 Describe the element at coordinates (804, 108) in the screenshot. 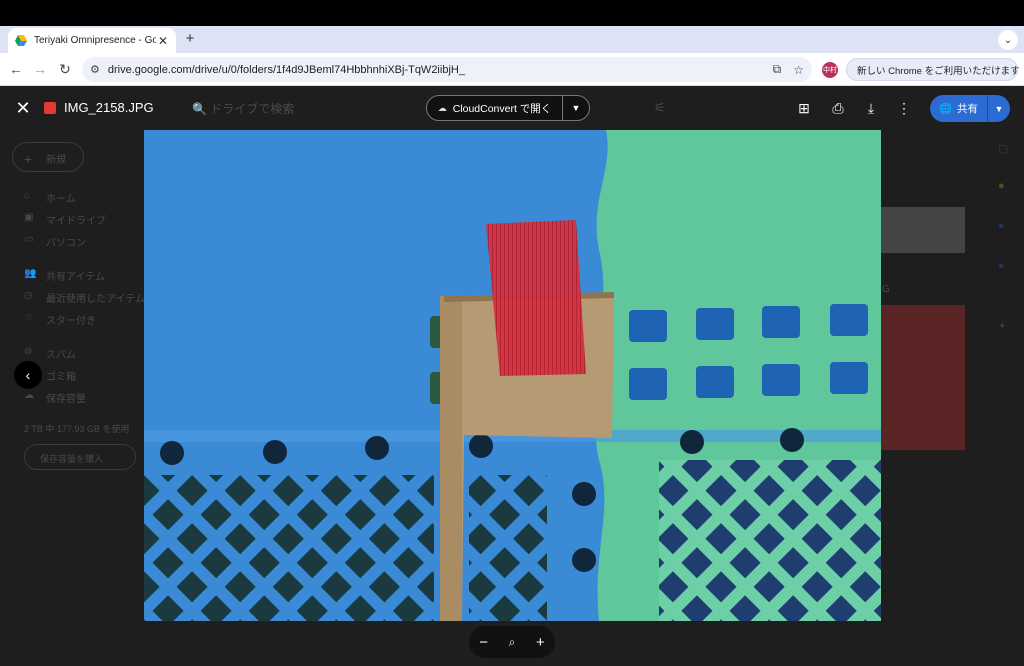

I see `add-to-drive-icon: ⊞` at that location.